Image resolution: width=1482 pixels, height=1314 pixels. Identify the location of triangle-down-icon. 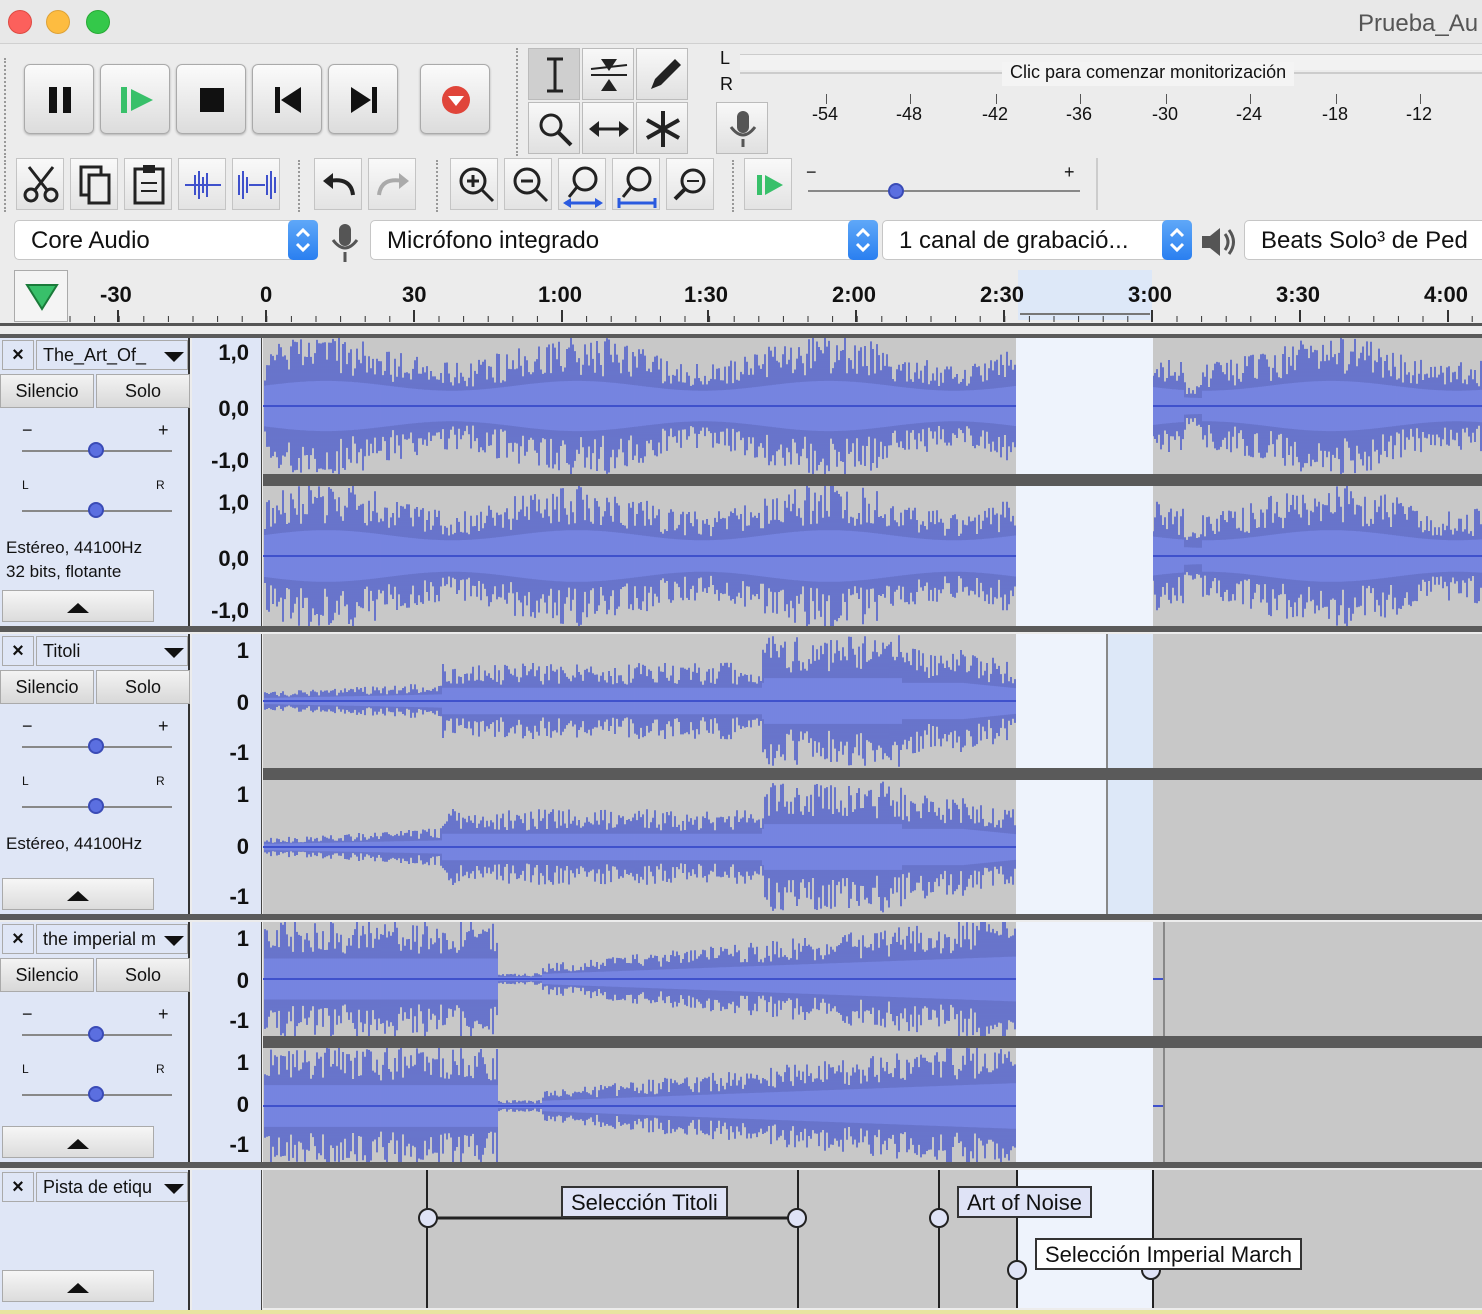
(174, 653).